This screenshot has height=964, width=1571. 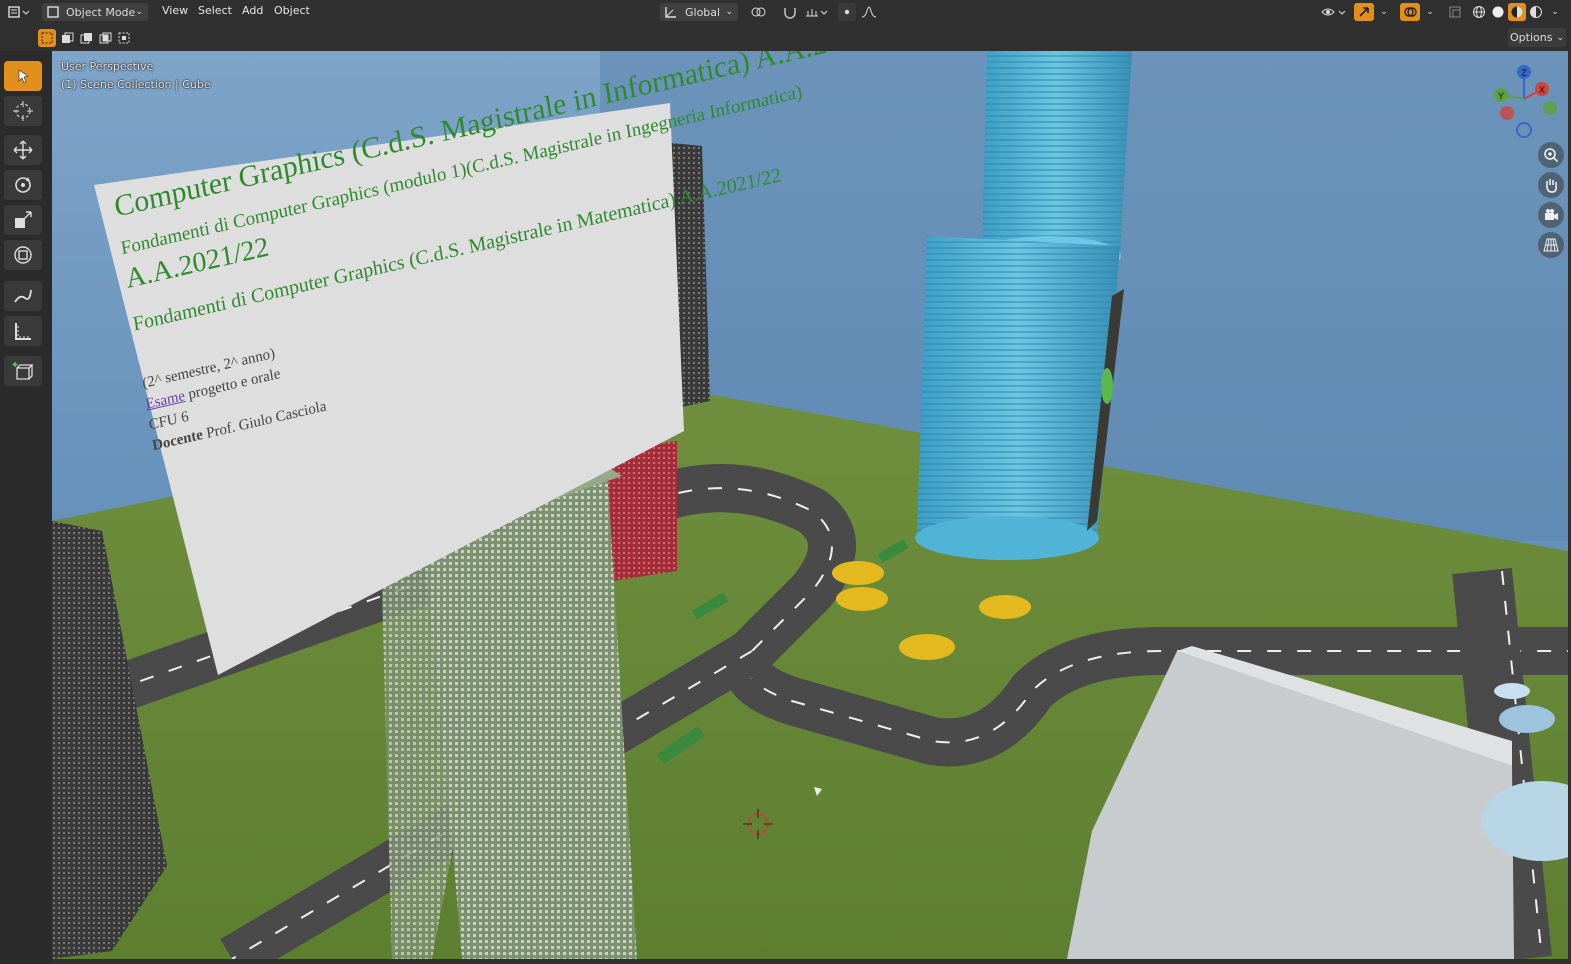 I want to click on editor-type-button, so click(x=19, y=12).